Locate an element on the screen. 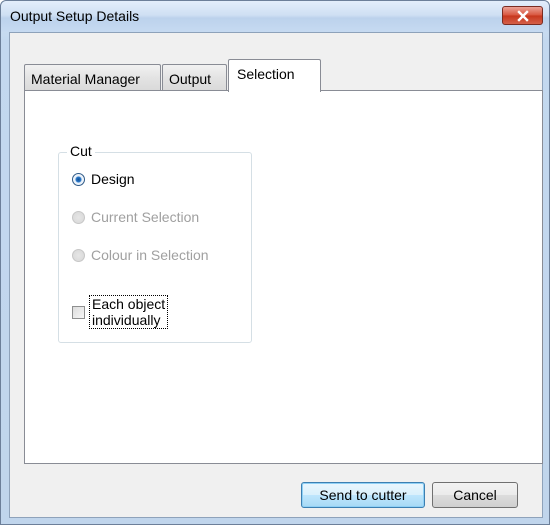 This screenshot has width=550, height=525. tab-material-manager: Material Manager is located at coordinates (92, 77).